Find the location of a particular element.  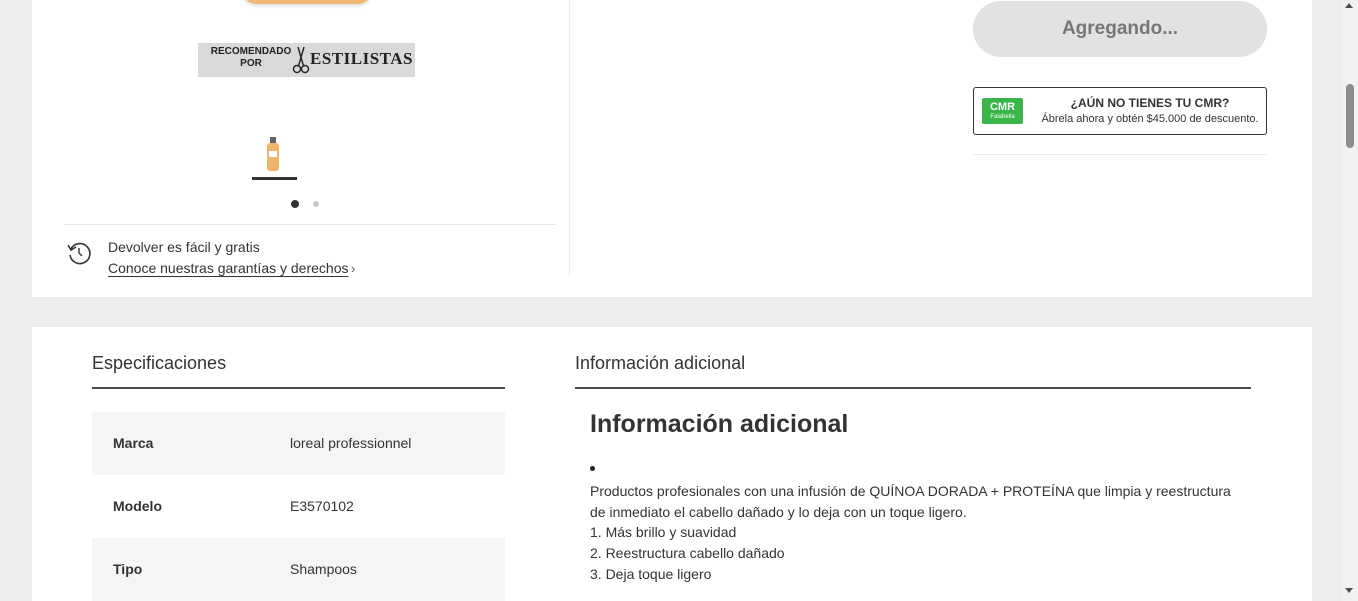

spec-row: Tipo Shampoos is located at coordinates (298, 569).